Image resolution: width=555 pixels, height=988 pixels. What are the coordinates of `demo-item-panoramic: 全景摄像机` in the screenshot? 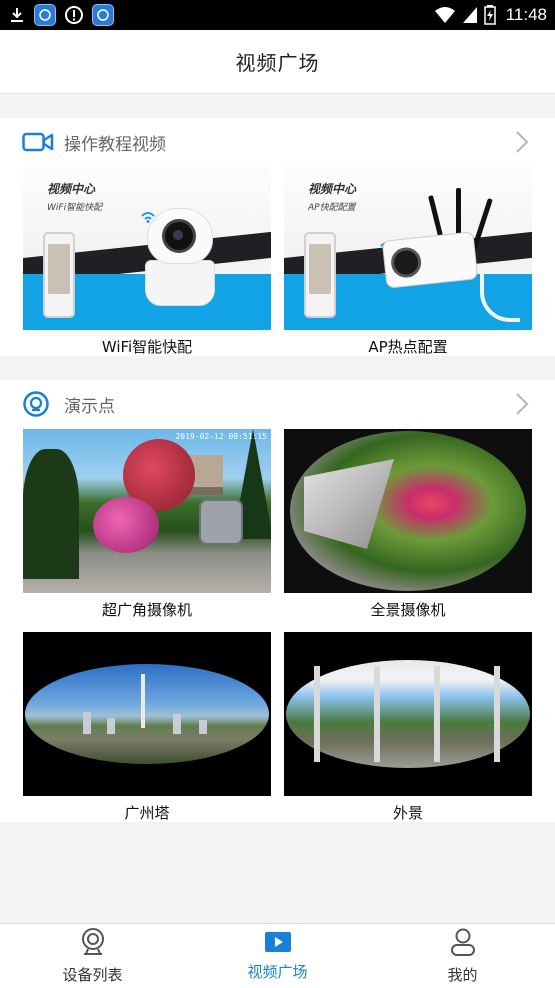 It's located at (408, 524).